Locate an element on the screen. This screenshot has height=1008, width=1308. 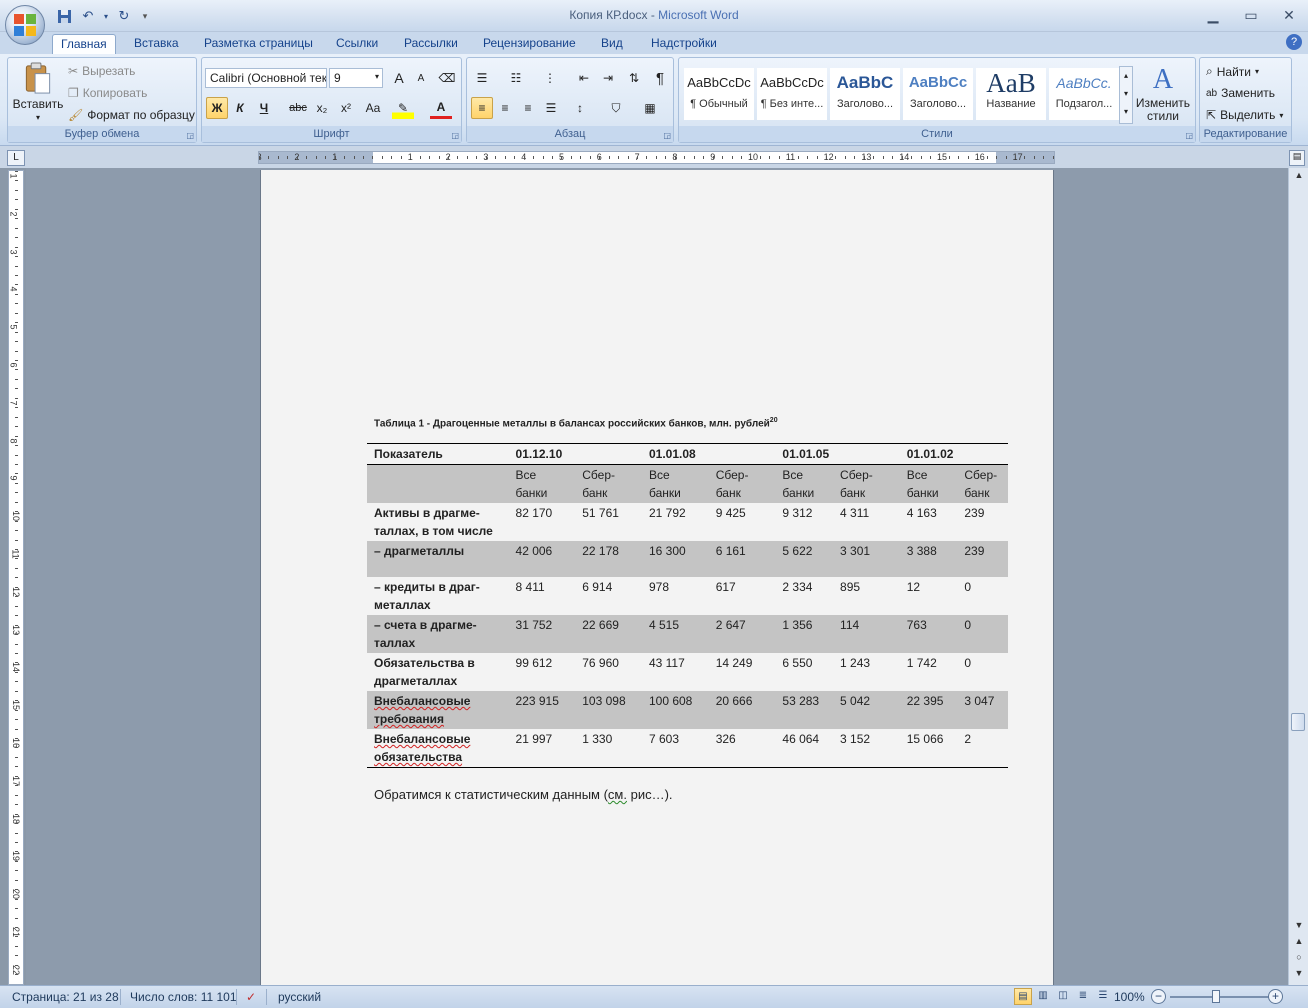
sort-button: ⇅ is located at coordinates (634, 78).